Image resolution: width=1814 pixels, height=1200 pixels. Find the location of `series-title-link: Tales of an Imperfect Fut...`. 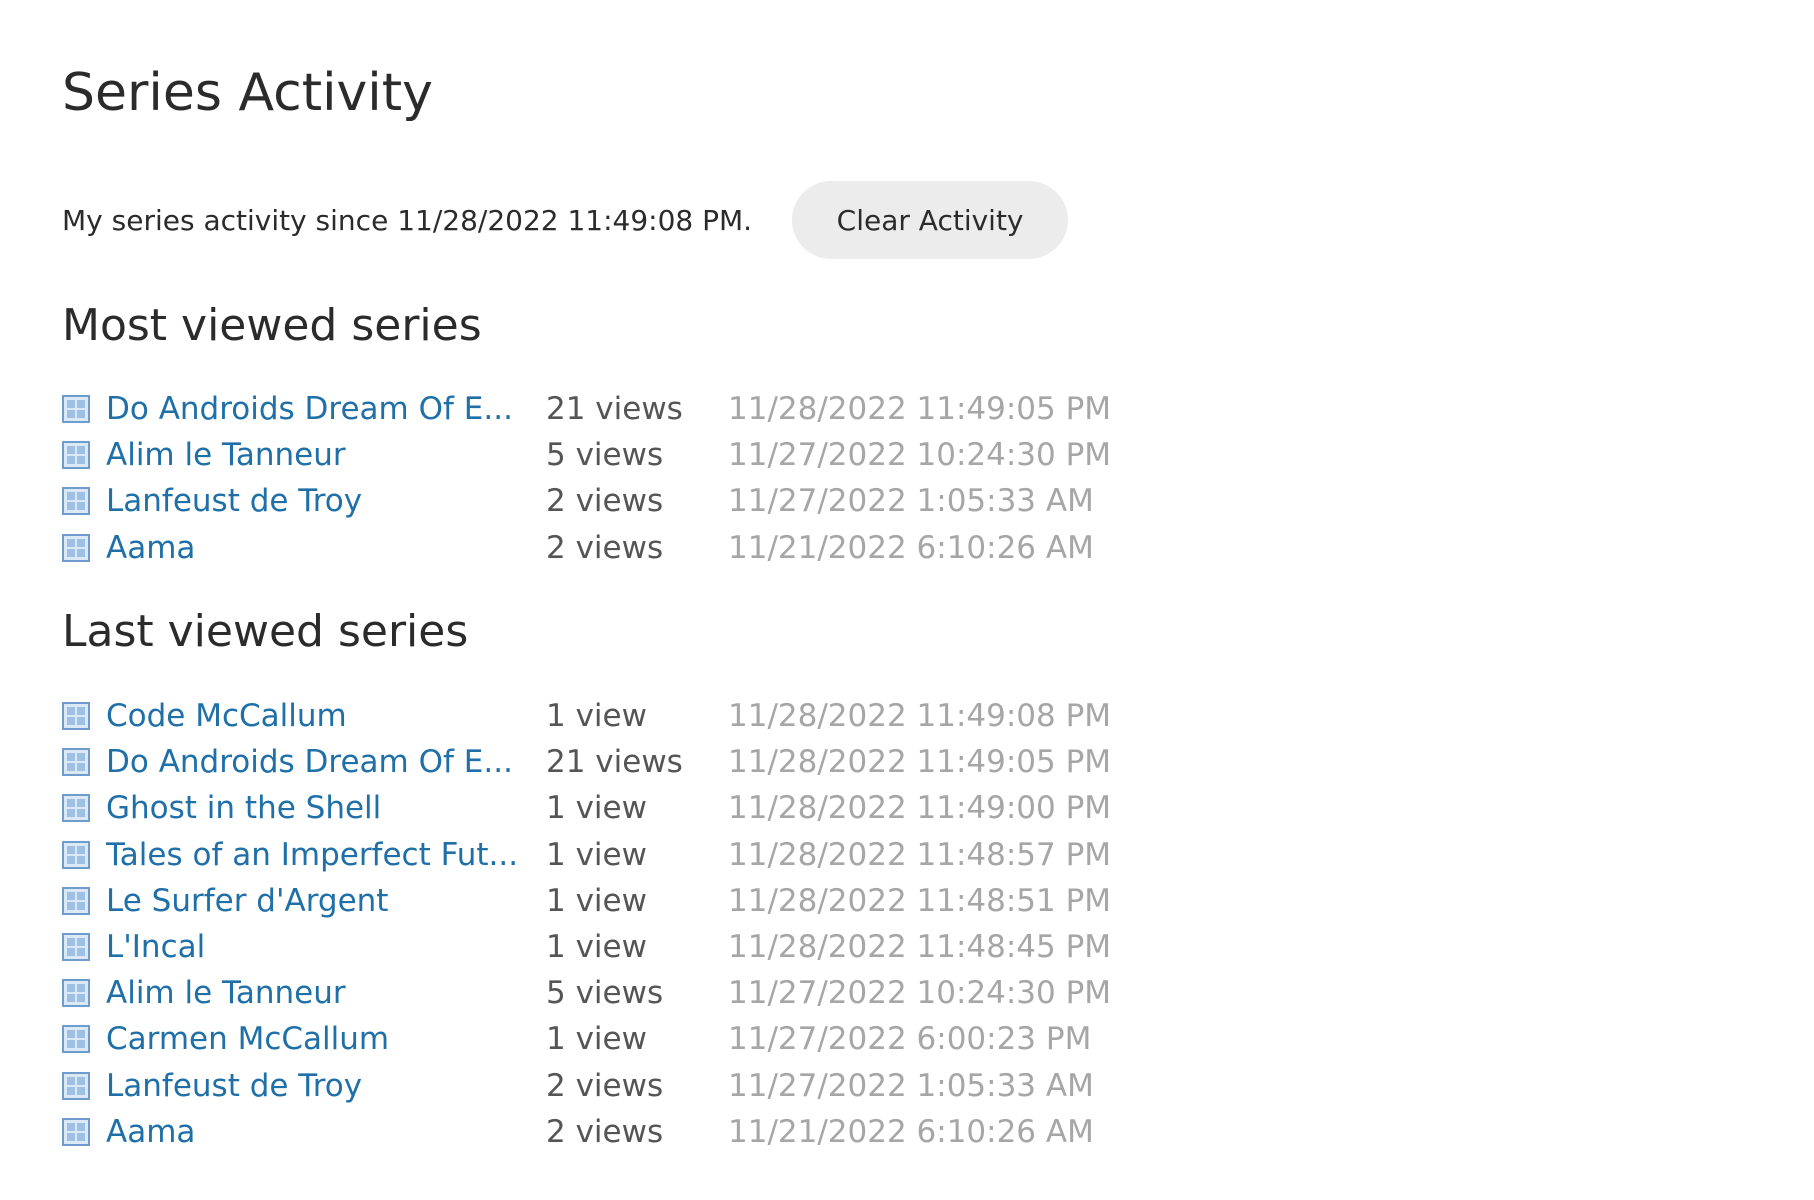

series-title-link: Tales of an Imperfect Fut... is located at coordinates (326, 855).